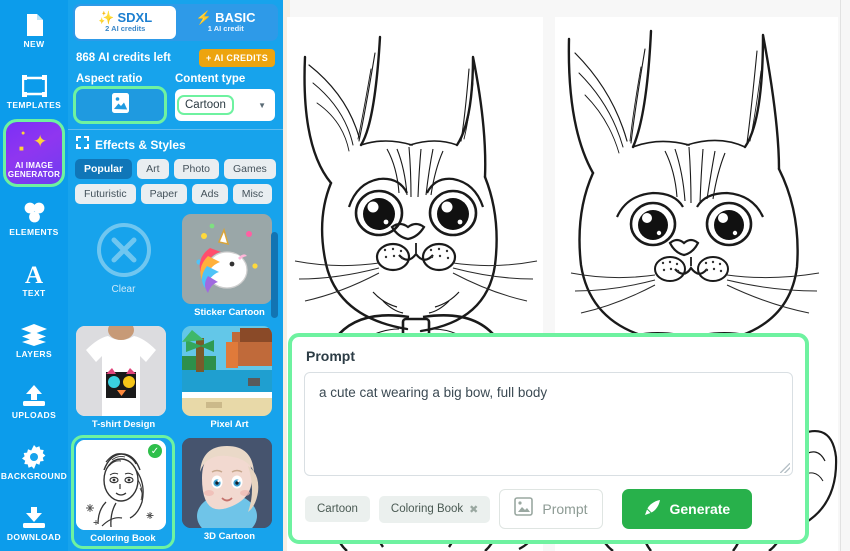 The height and width of the screenshot is (551, 850). What do you see at coordinates (236, 58) in the screenshot?
I see `add-ai-credits-button: + AI CREDITS` at bounding box center [236, 58].